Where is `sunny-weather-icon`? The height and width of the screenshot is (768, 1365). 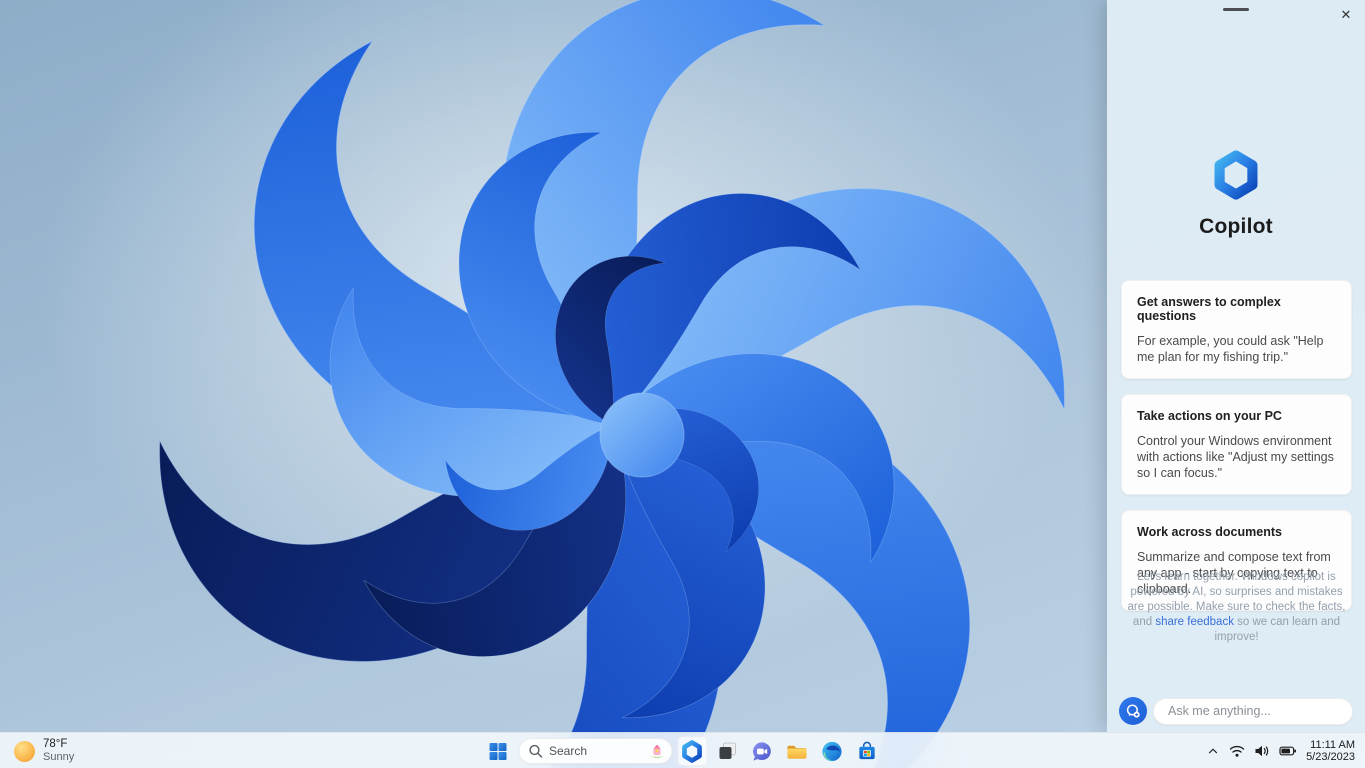 sunny-weather-icon is located at coordinates (24, 751).